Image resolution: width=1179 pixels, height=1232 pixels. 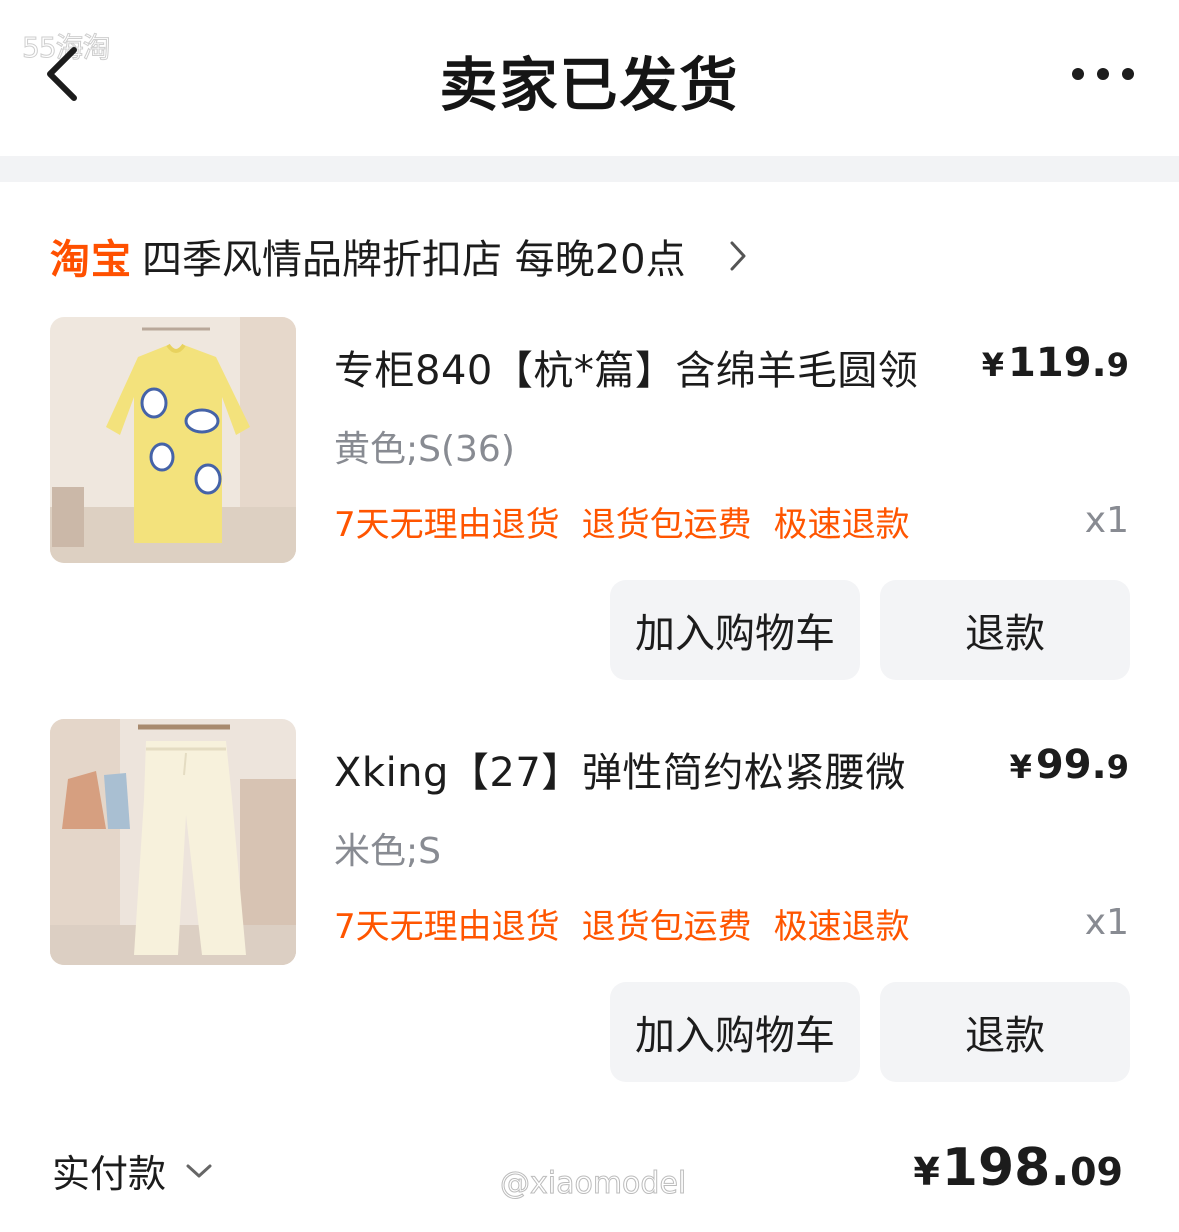 I want to click on price-integer: 99., so click(x=1071, y=765).